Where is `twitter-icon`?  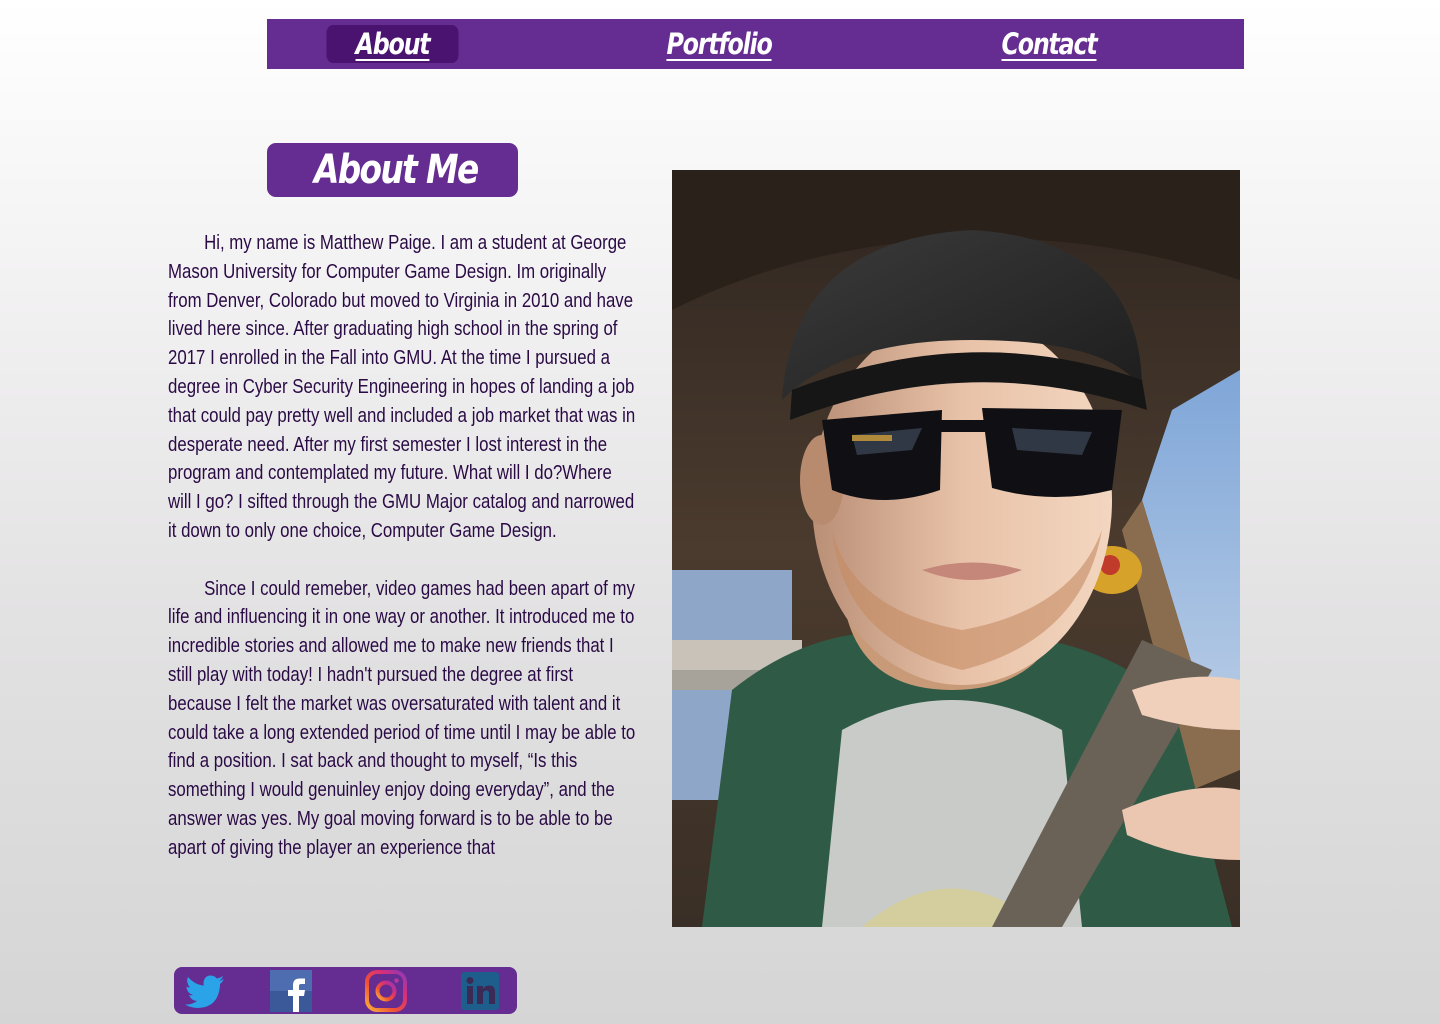 twitter-icon is located at coordinates (205, 991).